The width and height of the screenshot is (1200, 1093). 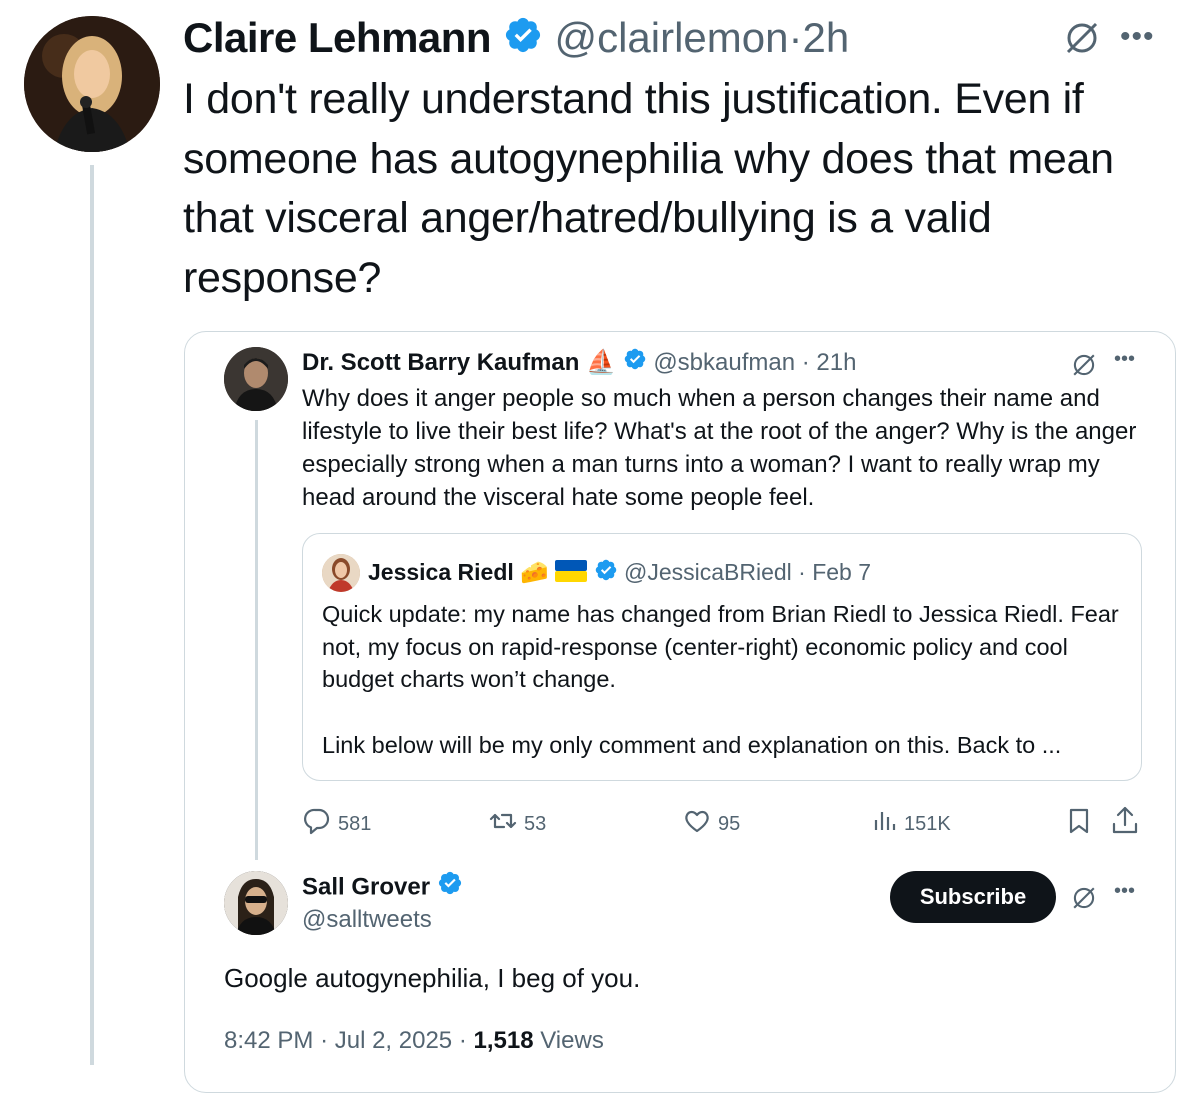 What do you see at coordinates (1079, 823) in the screenshot?
I see `bookmark-icon` at bounding box center [1079, 823].